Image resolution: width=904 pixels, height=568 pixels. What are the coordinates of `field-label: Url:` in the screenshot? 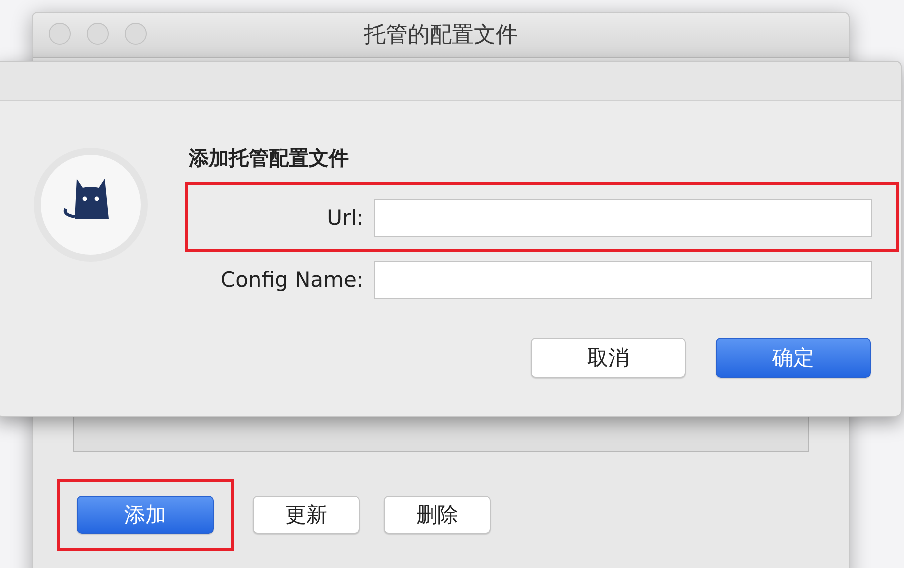 It's located at (345, 218).